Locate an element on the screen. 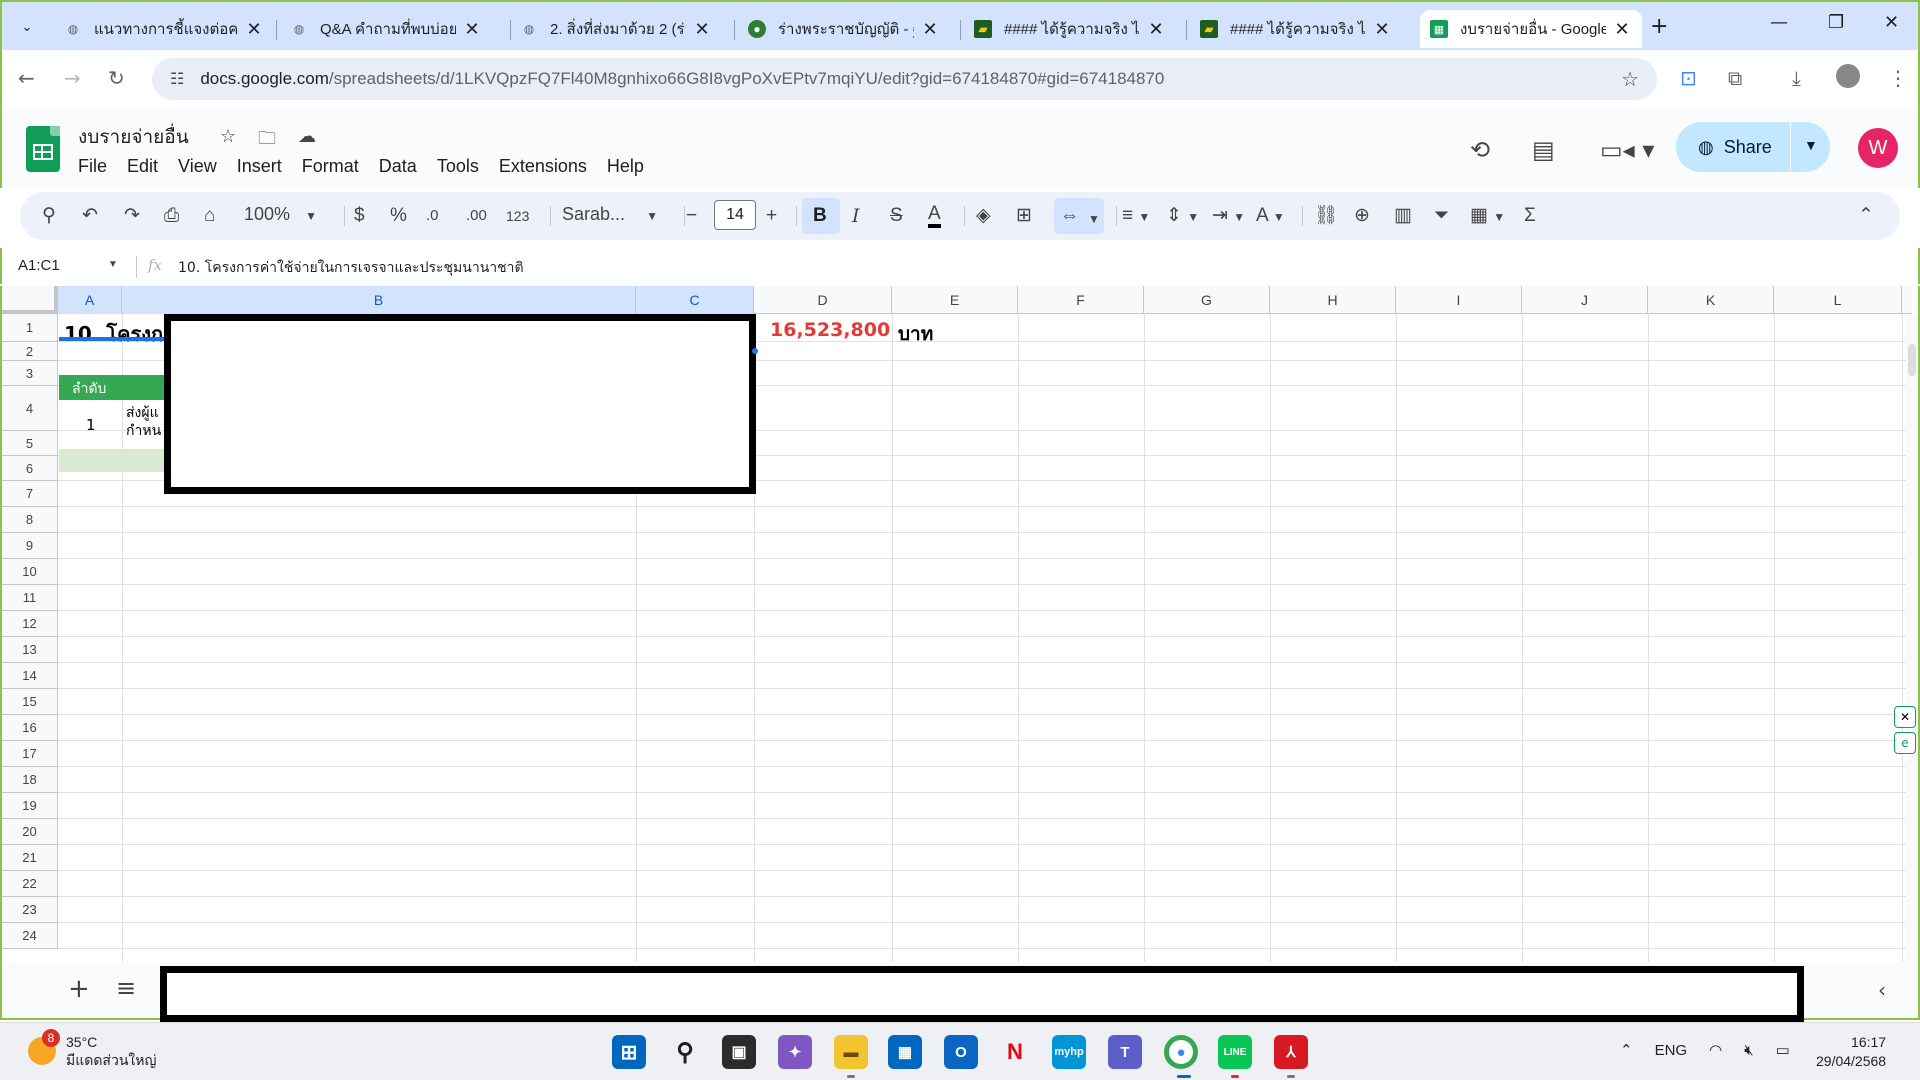  new-tab-button: + is located at coordinates (1659, 26).